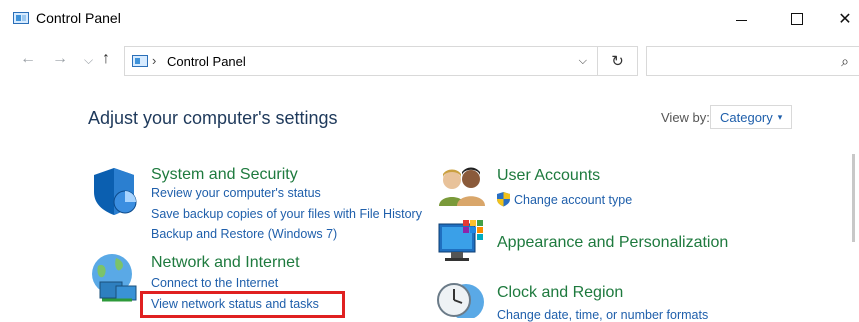  What do you see at coordinates (206, 61) in the screenshot?
I see `breadcrumb-control-panel: Control Panel` at bounding box center [206, 61].